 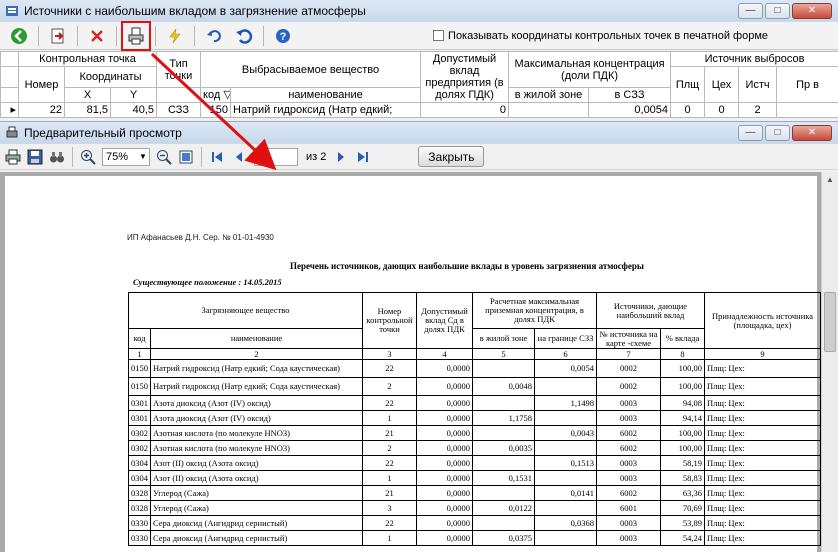 What do you see at coordinates (565, 354) in the screenshot?
I see `col-number-cell: 6` at bounding box center [565, 354].